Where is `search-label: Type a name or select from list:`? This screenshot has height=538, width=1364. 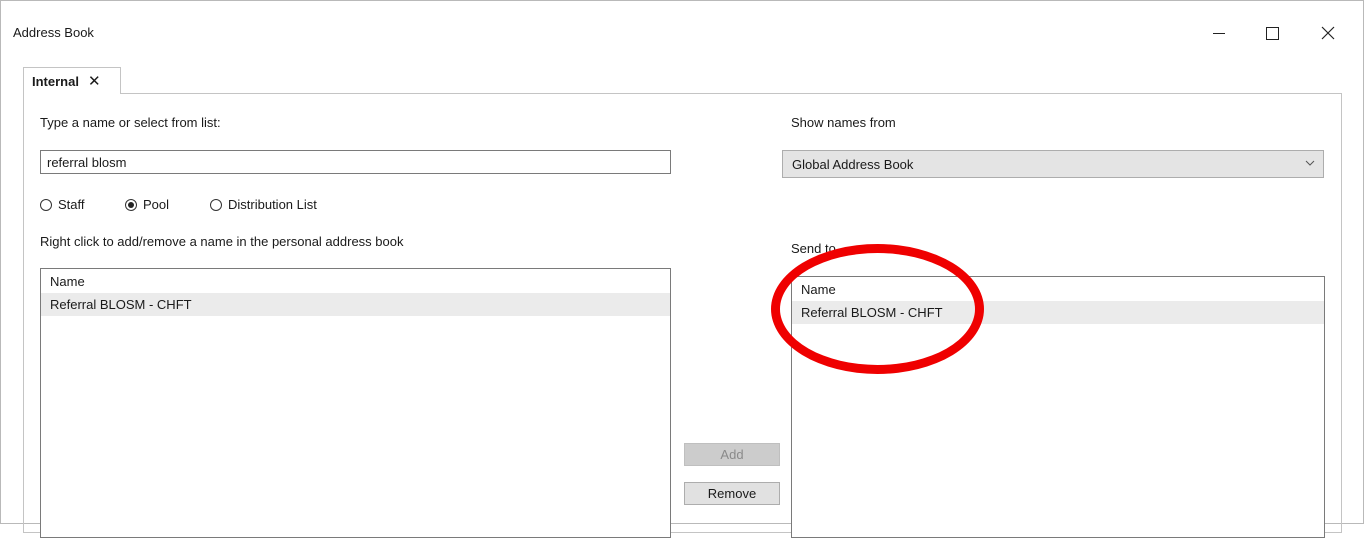
search-label: Type a name or select from list: is located at coordinates (130, 122).